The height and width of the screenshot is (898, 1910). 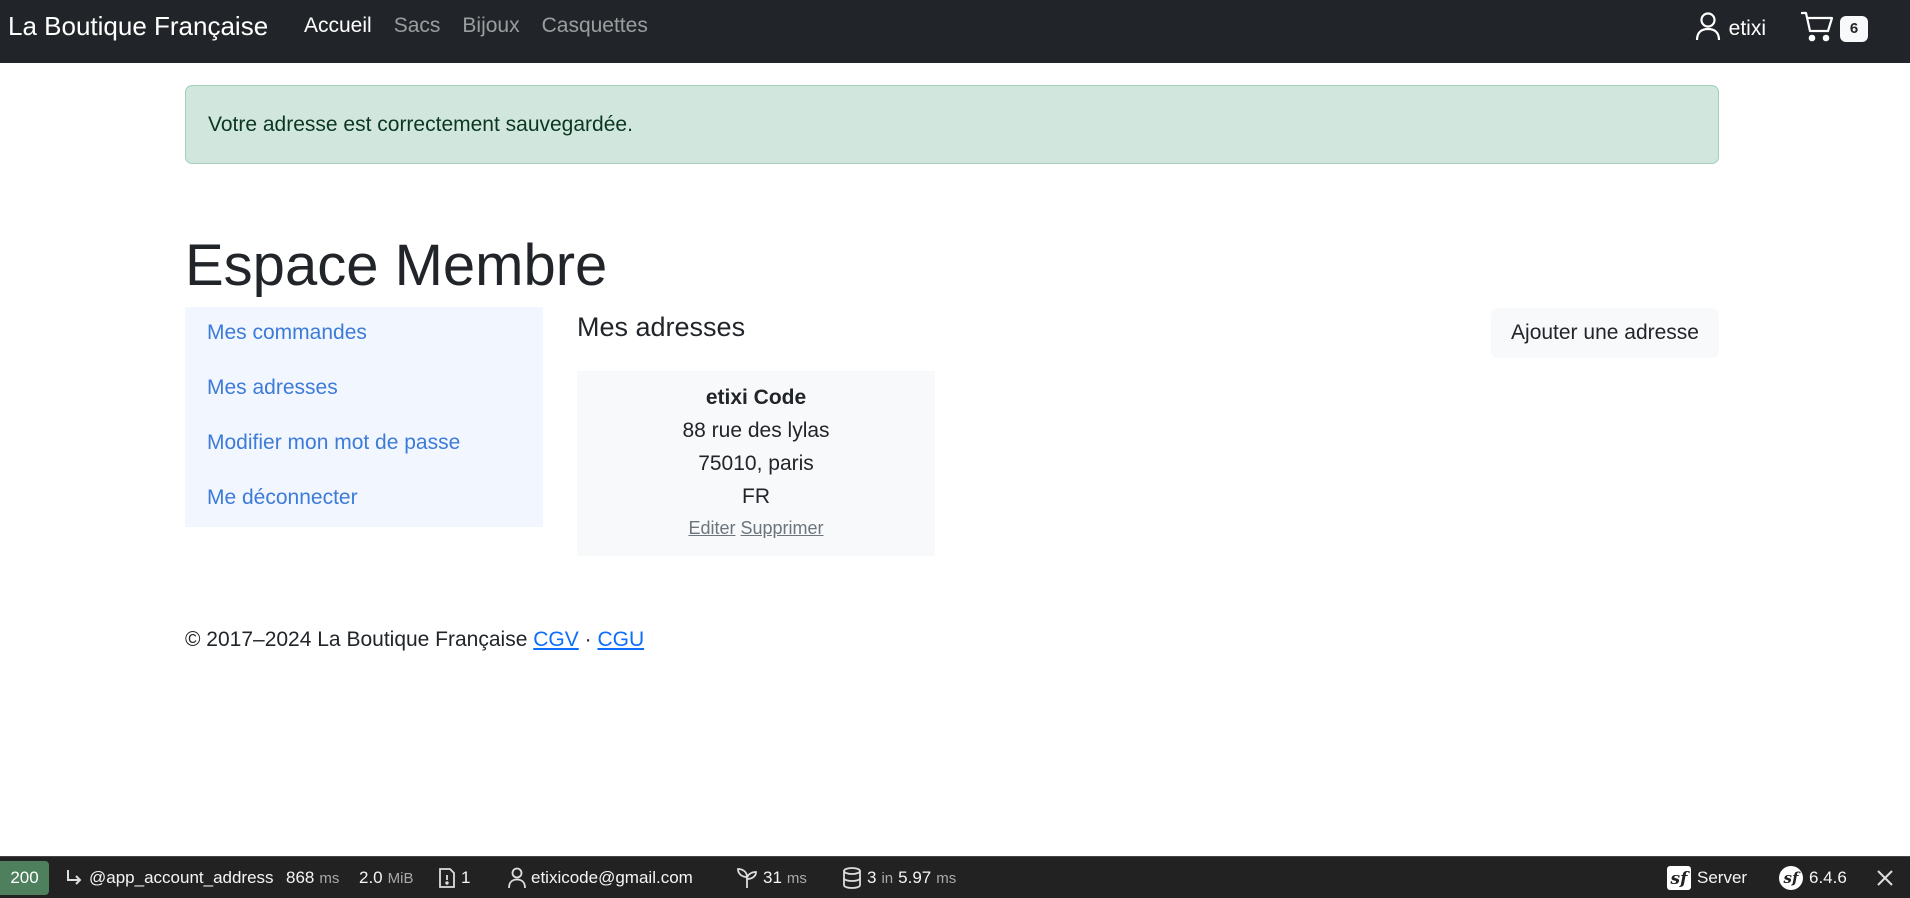 I want to click on twig-leaf-icon, so click(x=747, y=878).